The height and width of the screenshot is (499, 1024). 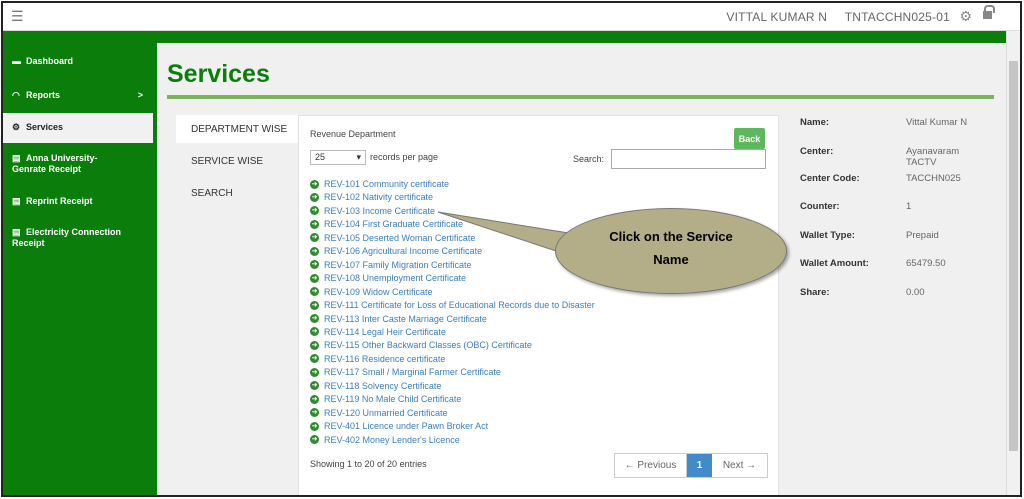 I want to click on service-link: ➜ REV-105 Deserted Woman Certificate, so click(x=392, y=238).